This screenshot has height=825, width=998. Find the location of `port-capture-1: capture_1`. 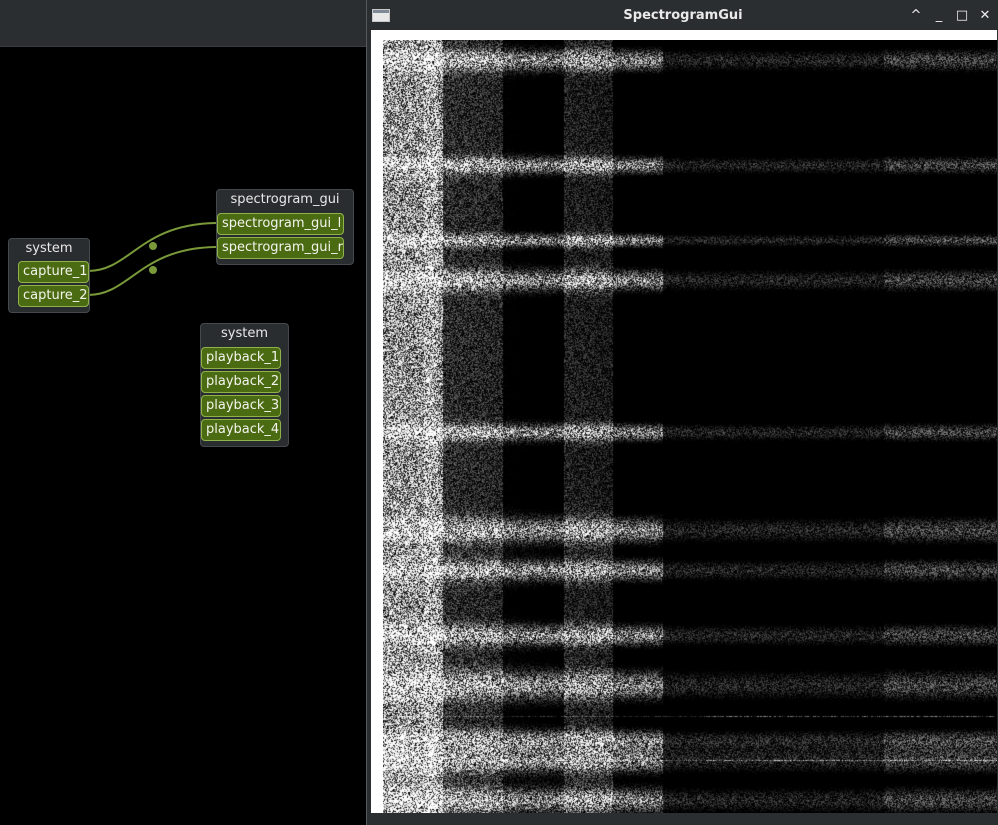

port-capture-1: capture_1 is located at coordinates (53, 272).